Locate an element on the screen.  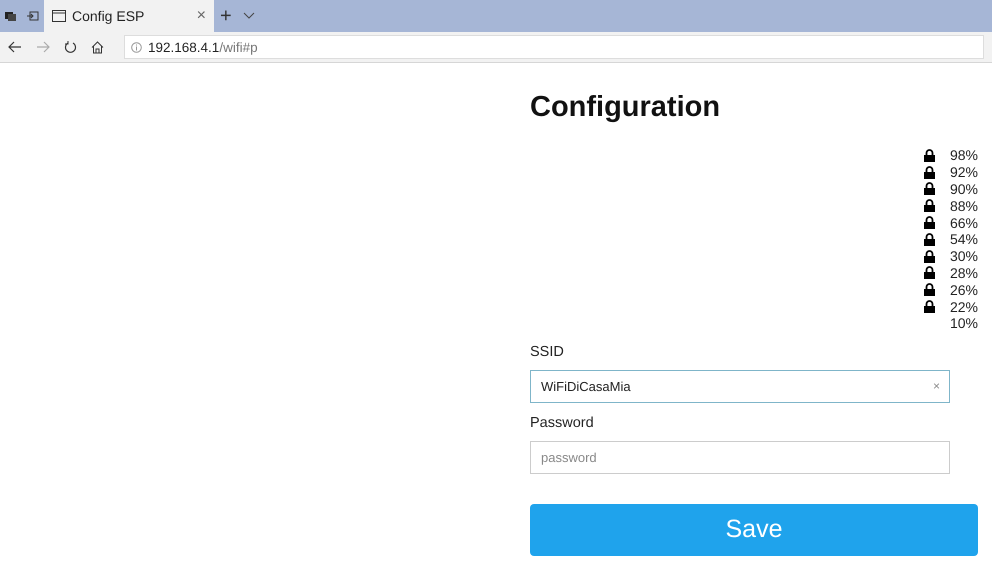
page-icon is located at coordinates (59, 16).